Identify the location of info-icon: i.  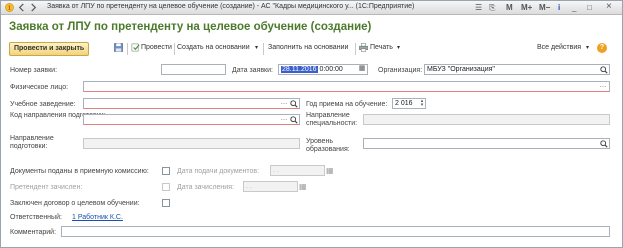
(559, 7).